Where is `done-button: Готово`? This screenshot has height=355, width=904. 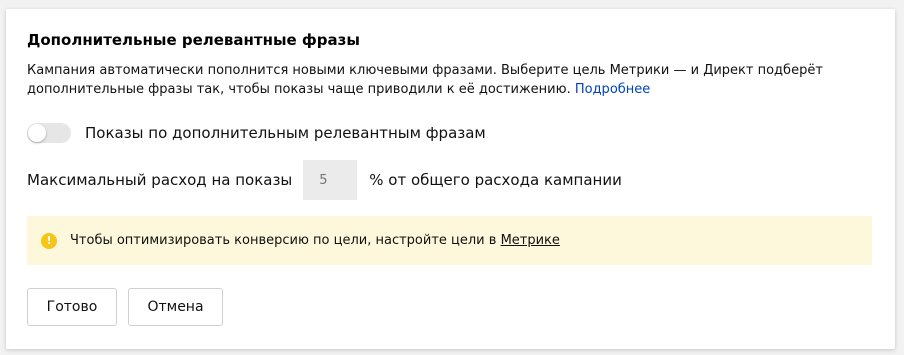 done-button: Готово is located at coordinates (72, 307).